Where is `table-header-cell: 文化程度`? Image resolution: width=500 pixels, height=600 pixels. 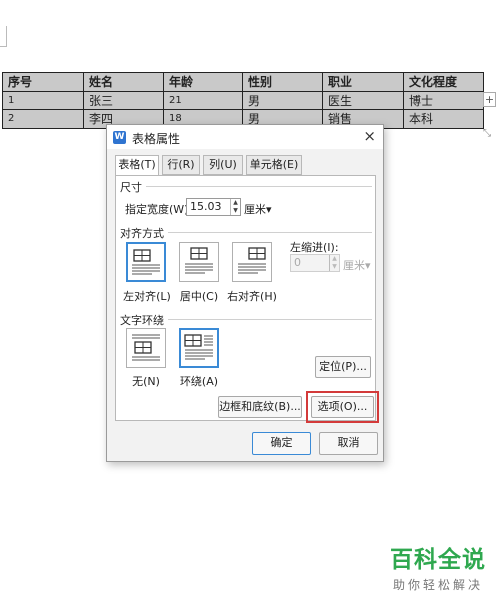 table-header-cell: 文化程度 is located at coordinates (443, 82).